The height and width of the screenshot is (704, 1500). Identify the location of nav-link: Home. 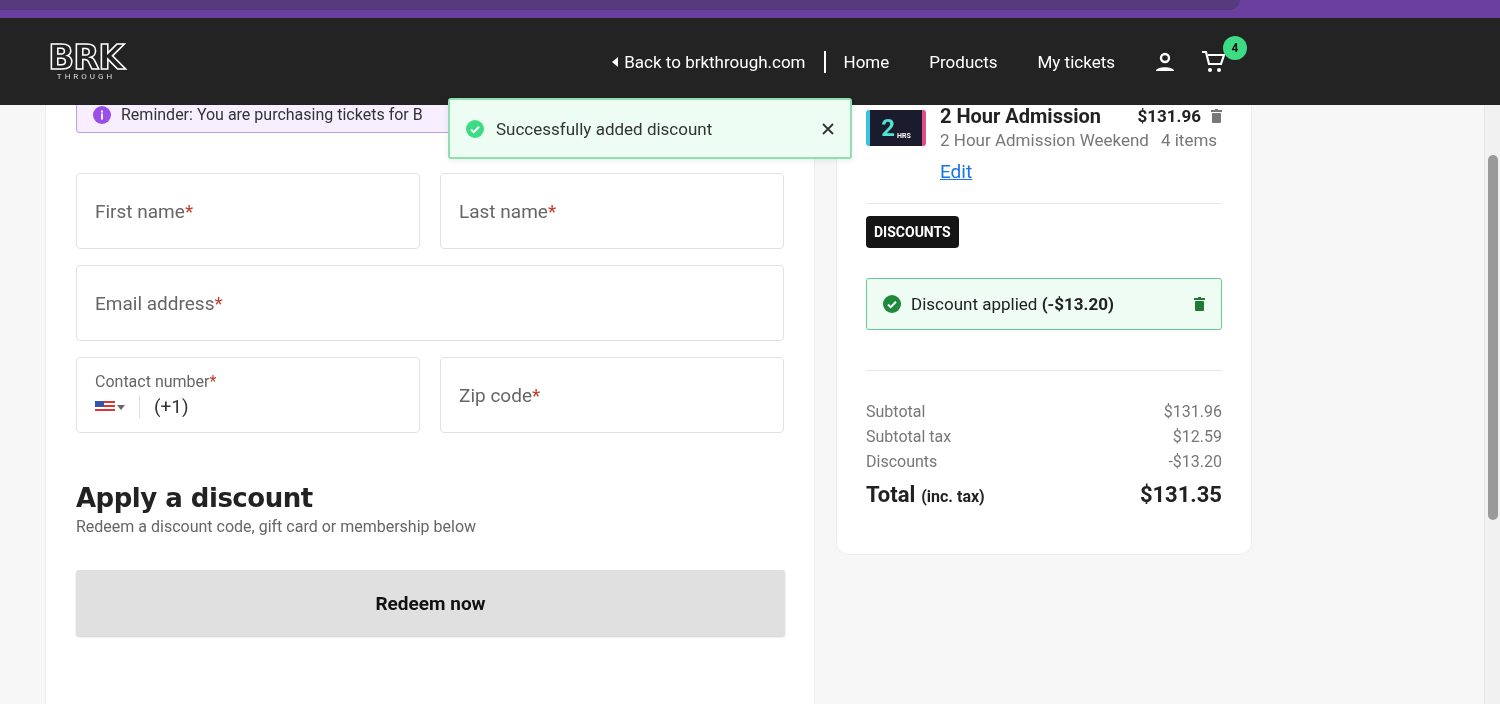
(866, 61).